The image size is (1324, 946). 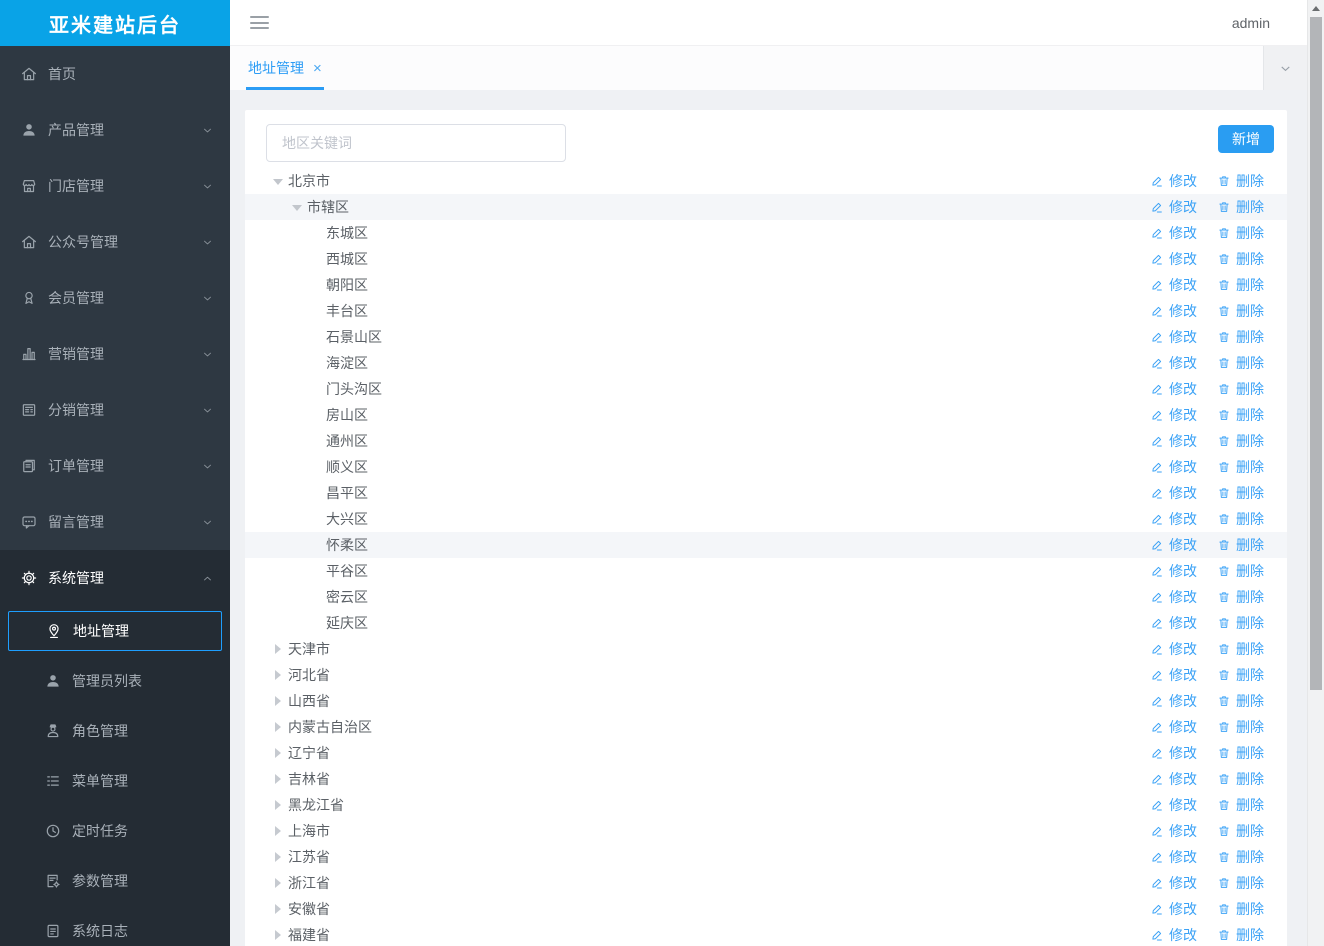 I want to click on tree-row: 平谷区 修改 删除, so click(x=766, y=571).